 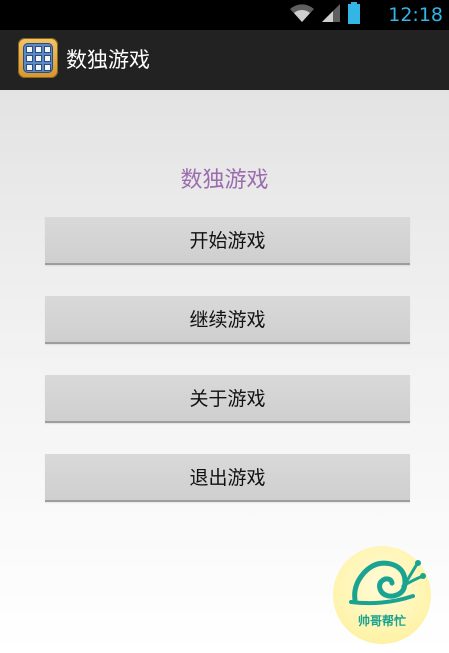 What do you see at coordinates (224, 15) in the screenshot?
I see `status-bar: 12:18` at bounding box center [224, 15].